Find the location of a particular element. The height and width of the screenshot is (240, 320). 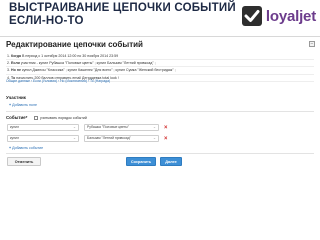

slide-title-line2: ЕСЛИ-НО-ТО is located at coordinates (46, 21).